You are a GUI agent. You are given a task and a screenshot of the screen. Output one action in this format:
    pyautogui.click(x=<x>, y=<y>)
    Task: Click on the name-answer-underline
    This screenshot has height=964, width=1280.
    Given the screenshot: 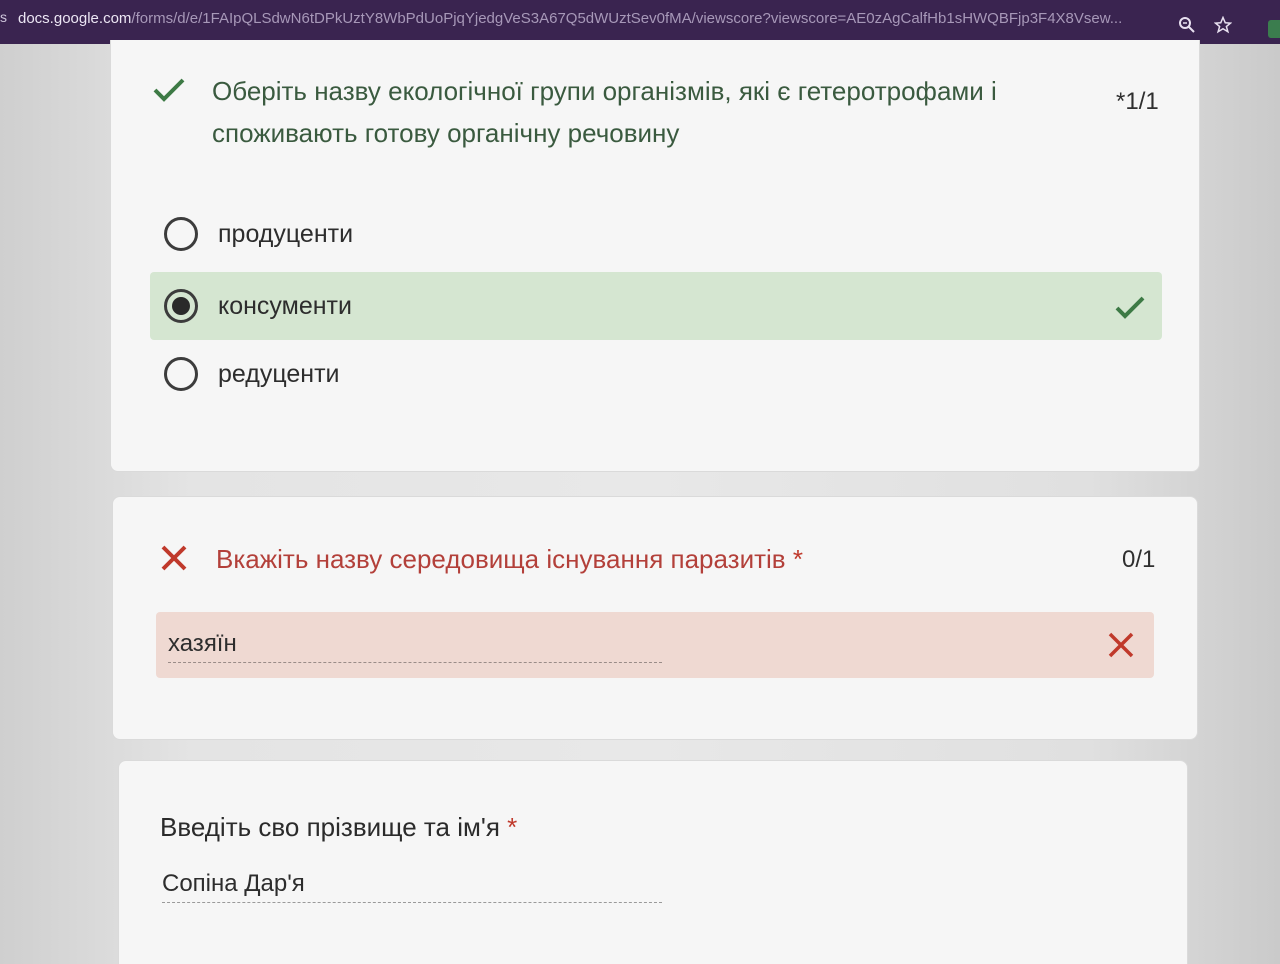 What is the action you would take?
    pyautogui.click(x=412, y=902)
    